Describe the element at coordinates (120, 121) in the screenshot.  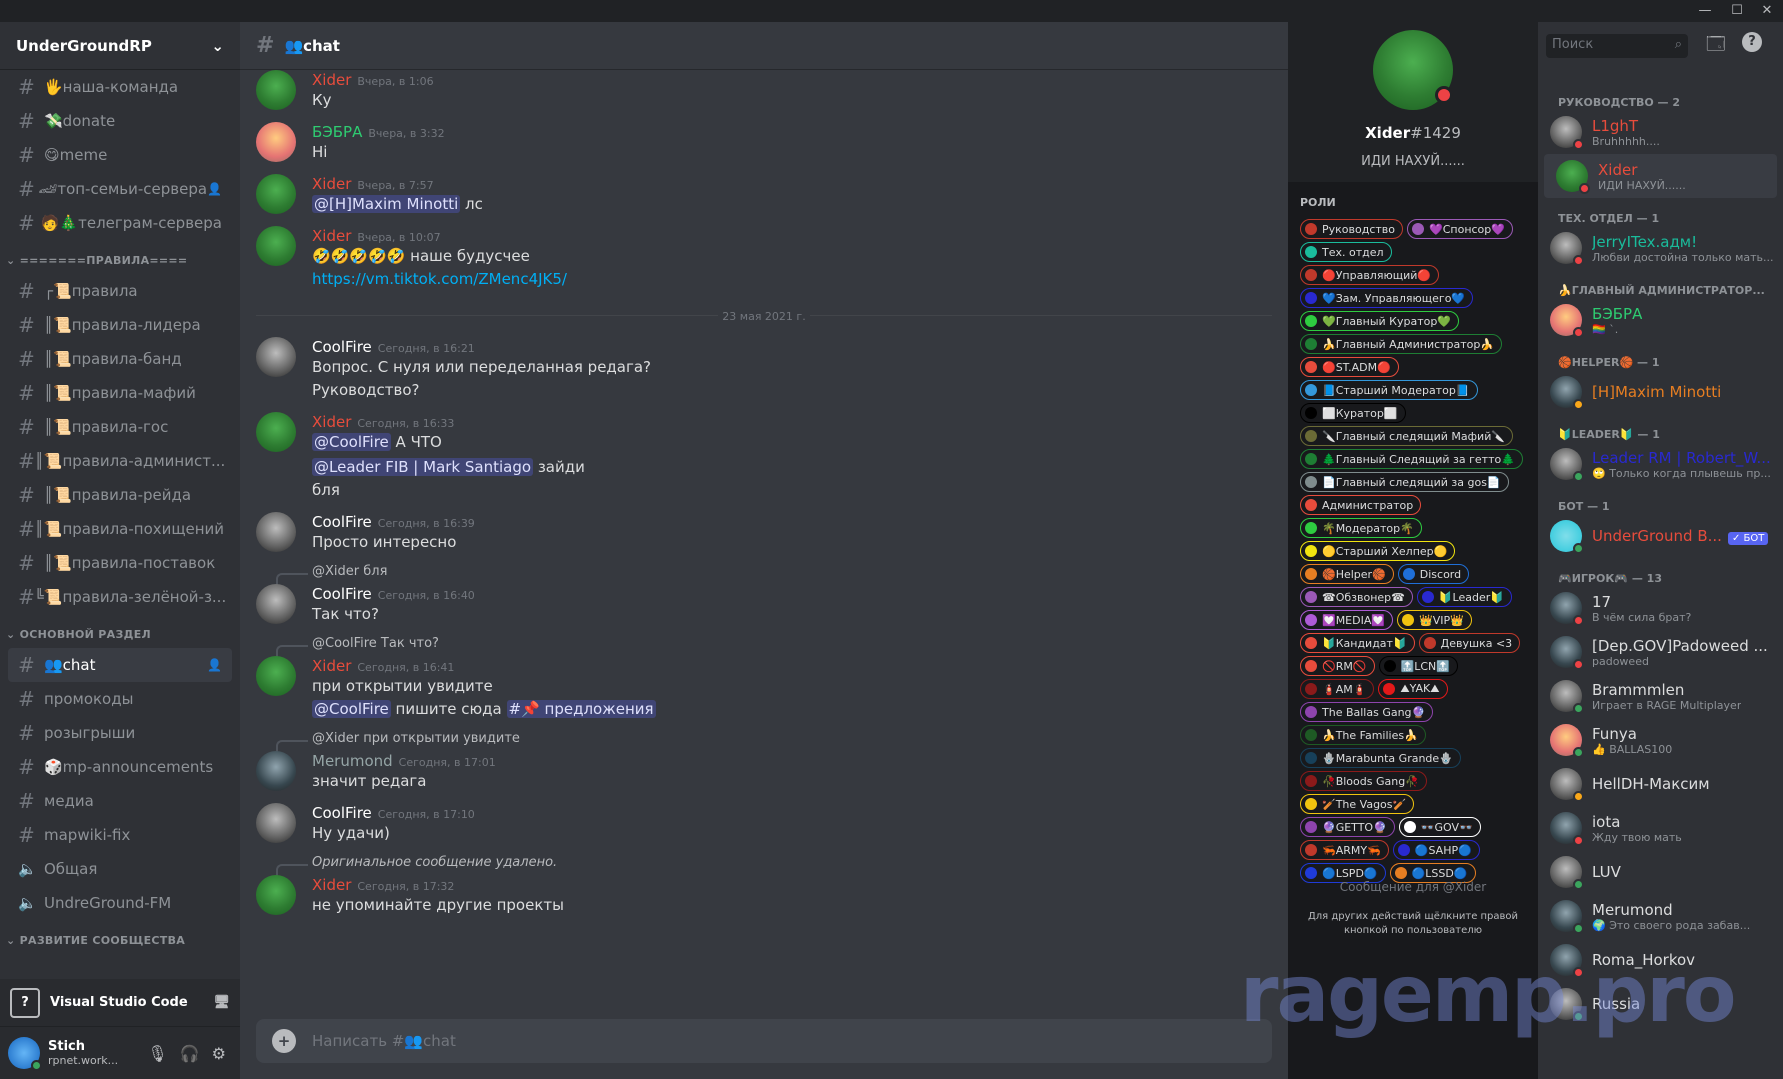
I see `channel-item: # 💸donate` at that location.